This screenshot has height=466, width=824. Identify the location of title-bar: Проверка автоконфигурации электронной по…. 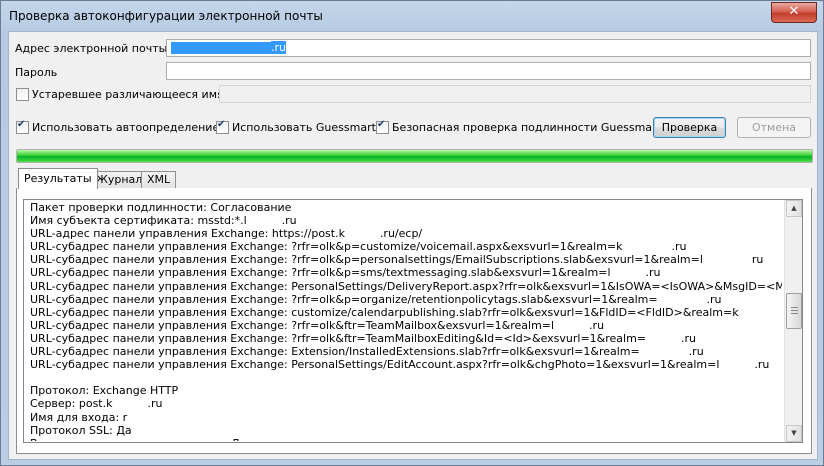
(412, 16).